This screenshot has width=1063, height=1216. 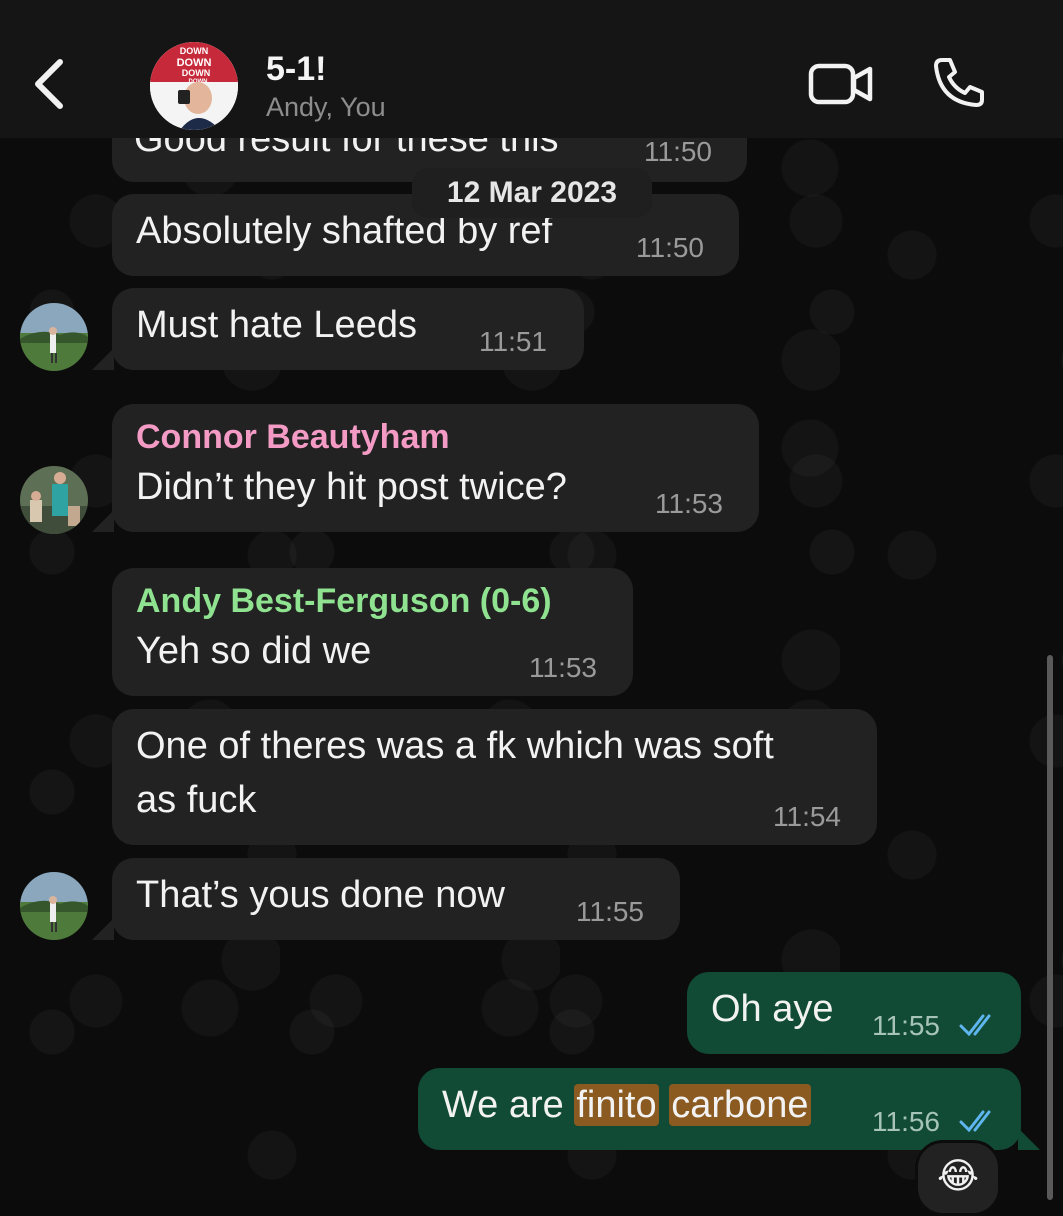 I want to click on message-text: Yeh so did we, so click(x=254, y=651).